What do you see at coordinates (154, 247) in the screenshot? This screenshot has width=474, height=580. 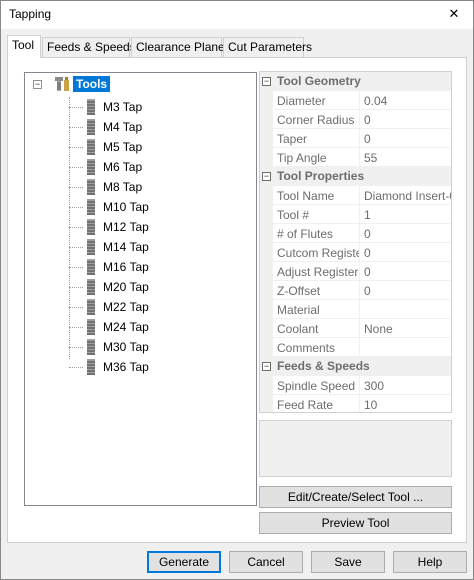 I see `tree-item-m14-tap: M14 Tap` at bounding box center [154, 247].